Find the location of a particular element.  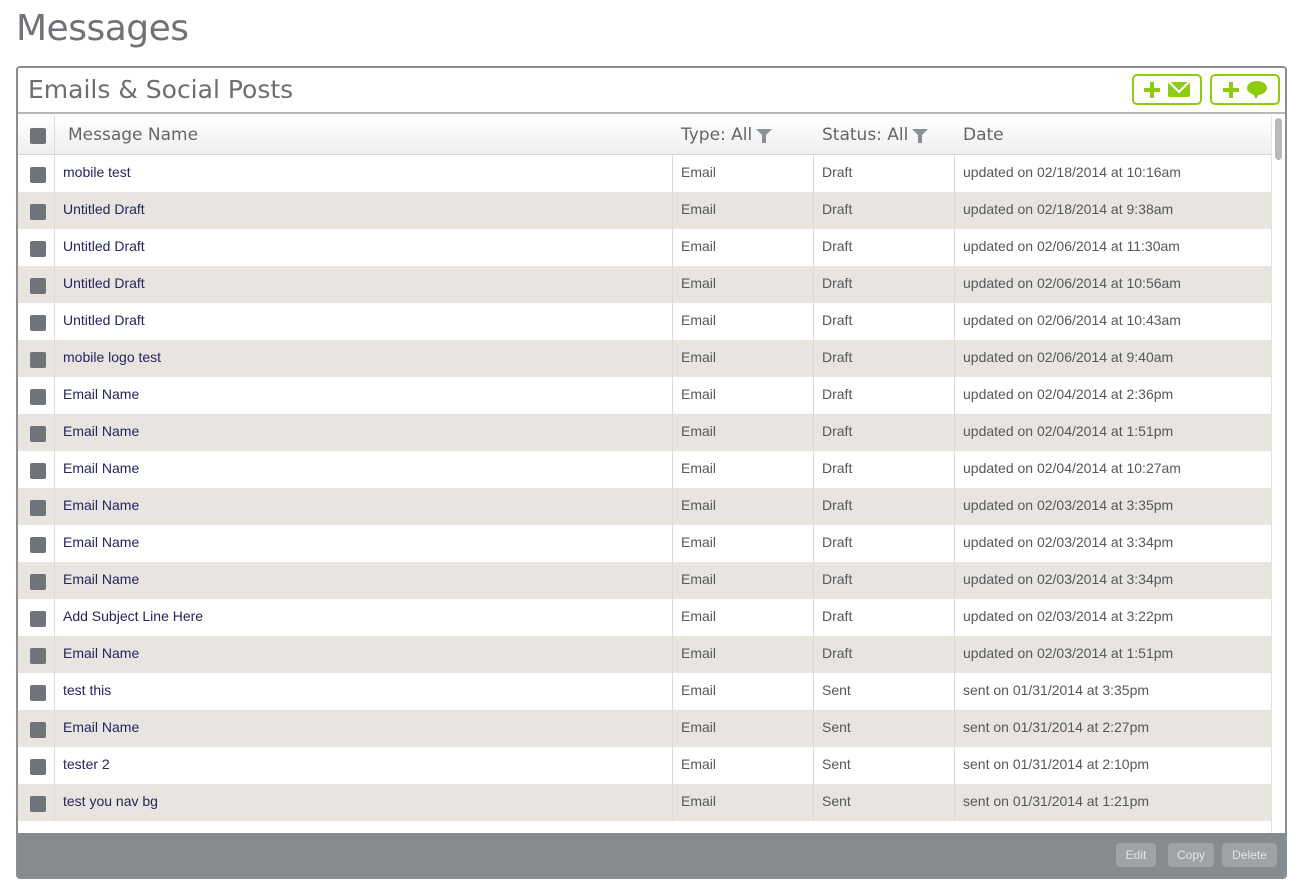

add-social-post-button is located at coordinates (1245, 89).